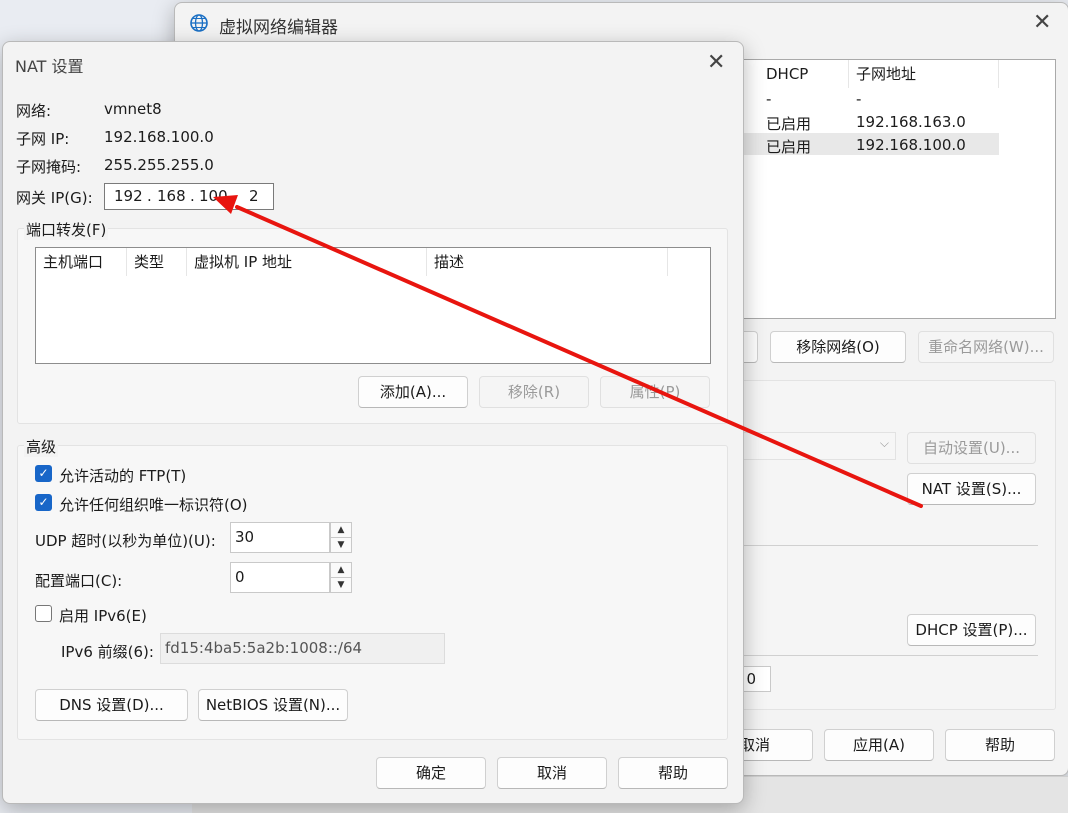 This screenshot has width=1068, height=813. I want to click on udp-timeout-input: 30, so click(280, 537).